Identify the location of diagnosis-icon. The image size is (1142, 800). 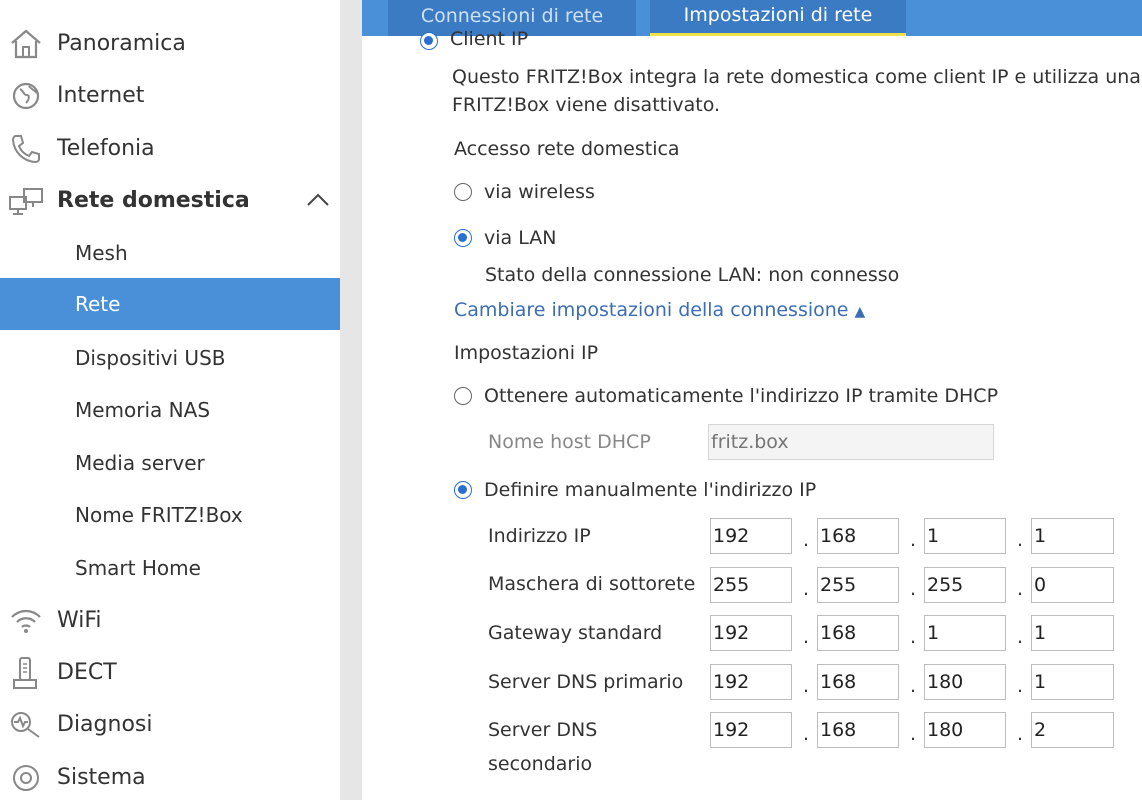
(26, 725).